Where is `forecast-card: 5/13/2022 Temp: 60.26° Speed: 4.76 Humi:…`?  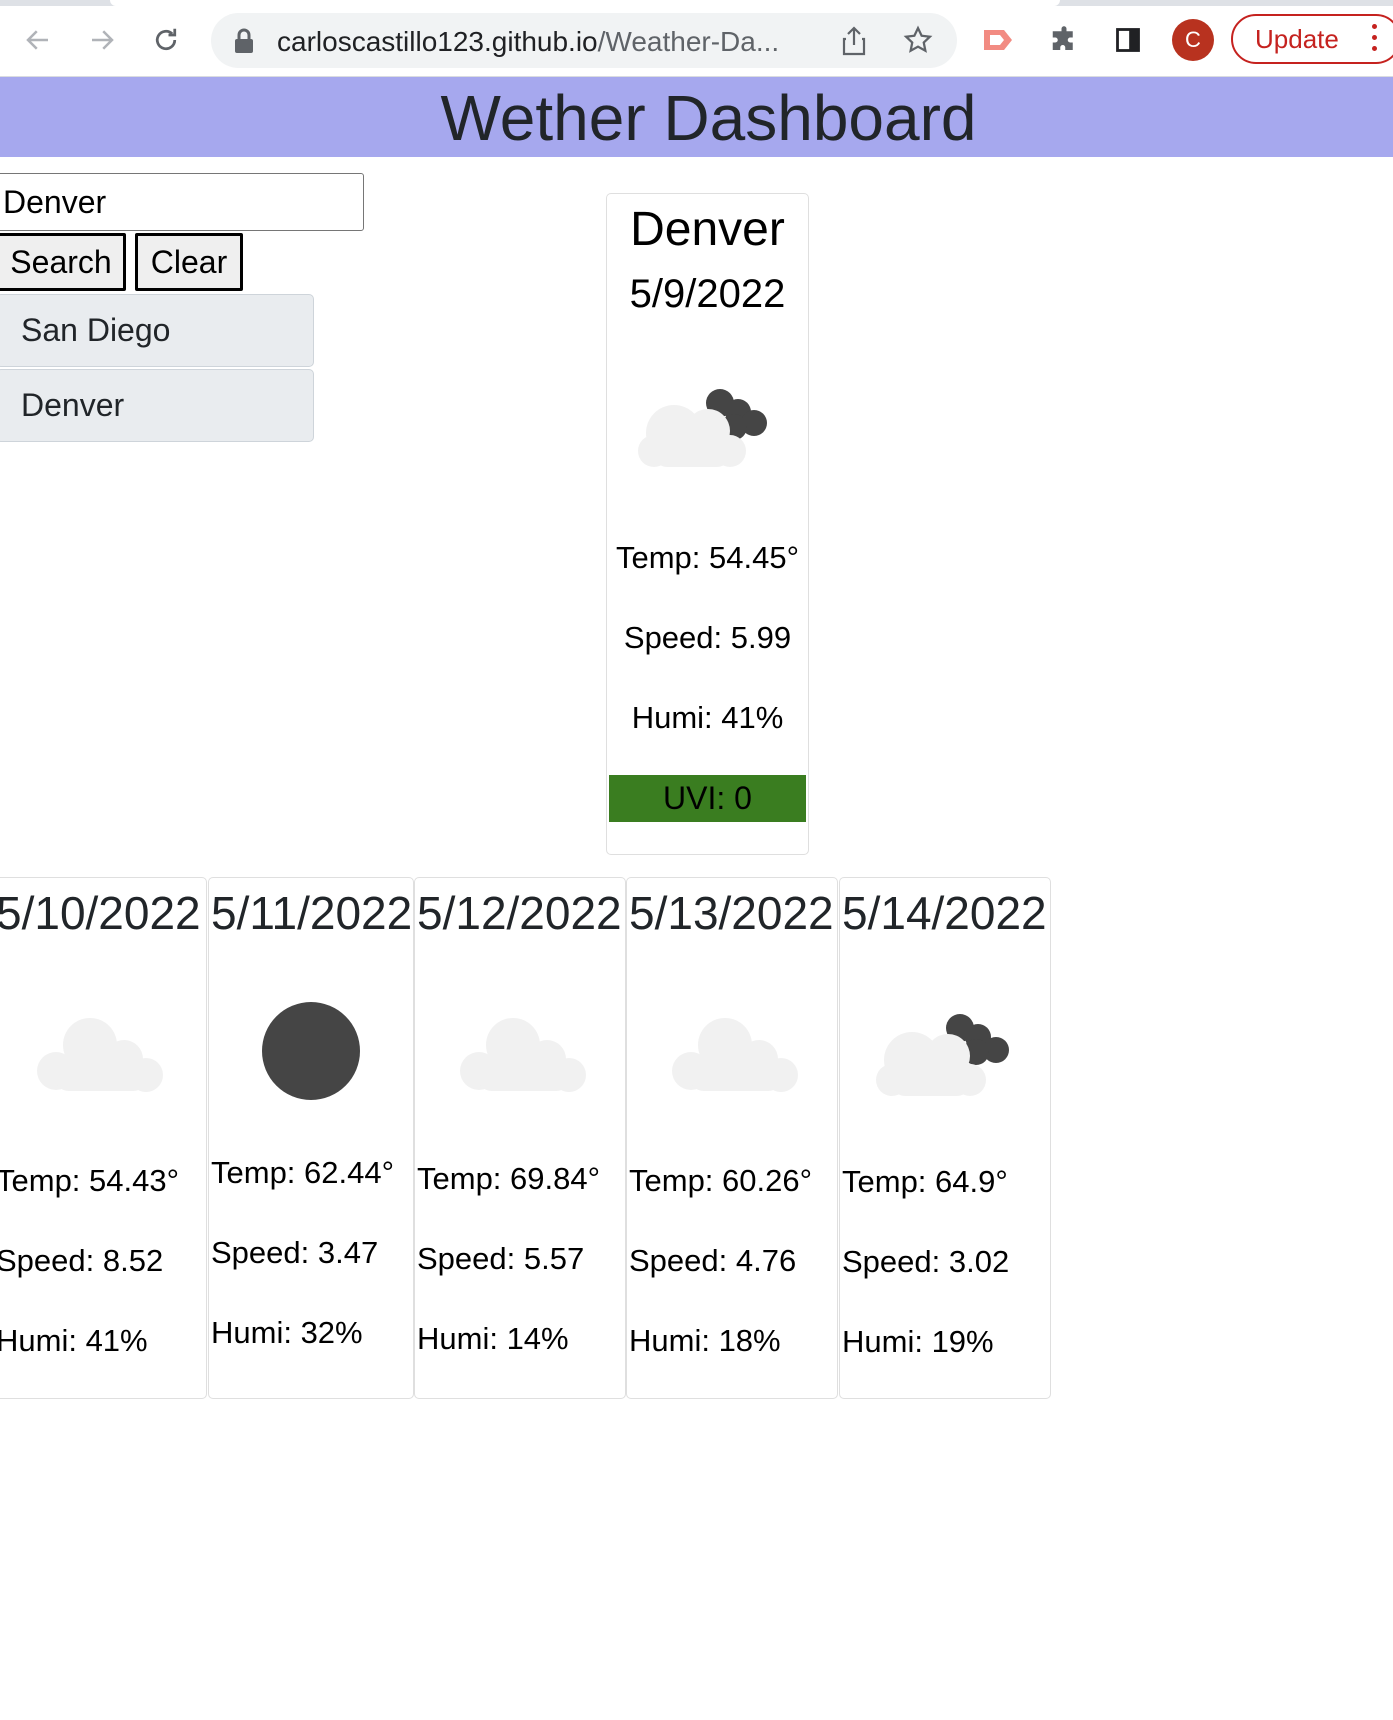
forecast-card: 5/13/2022 Temp: 60.26° Speed: 4.76 Humi:… is located at coordinates (732, 1138).